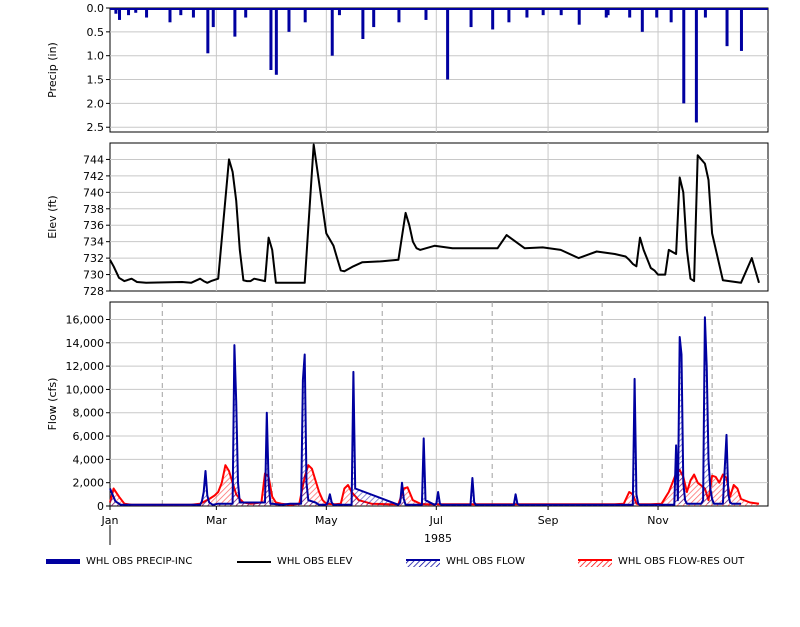 The width and height of the screenshot is (800, 627). Describe the element at coordinates (315, 561) in the screenshot. I see `legend-label-elev: WHL OBS ELEV` at that location.